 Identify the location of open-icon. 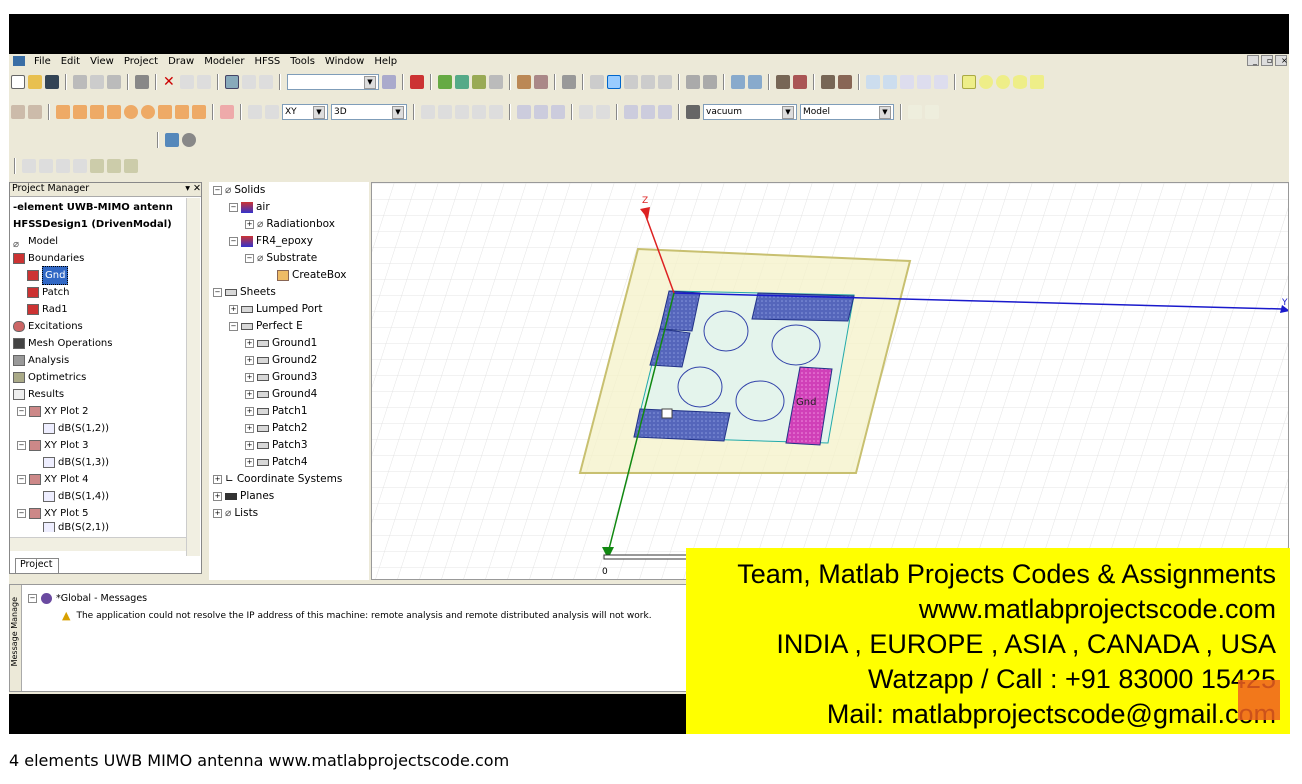
(35, 82).